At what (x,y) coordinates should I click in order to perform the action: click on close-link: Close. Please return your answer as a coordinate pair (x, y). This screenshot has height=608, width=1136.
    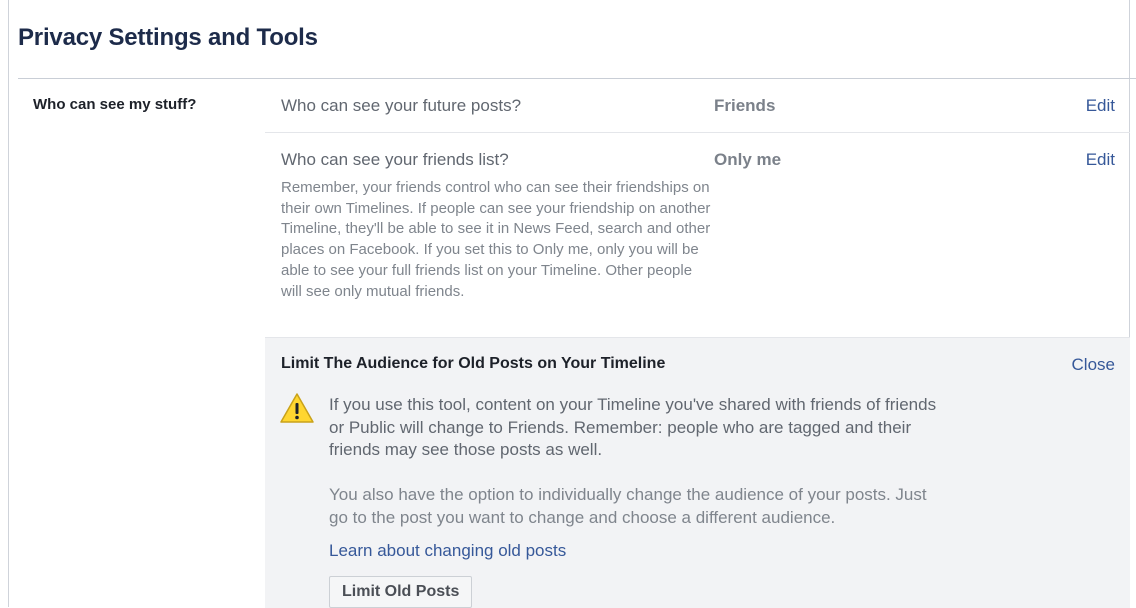
    Looking at the image, I should click on (1093, 365).